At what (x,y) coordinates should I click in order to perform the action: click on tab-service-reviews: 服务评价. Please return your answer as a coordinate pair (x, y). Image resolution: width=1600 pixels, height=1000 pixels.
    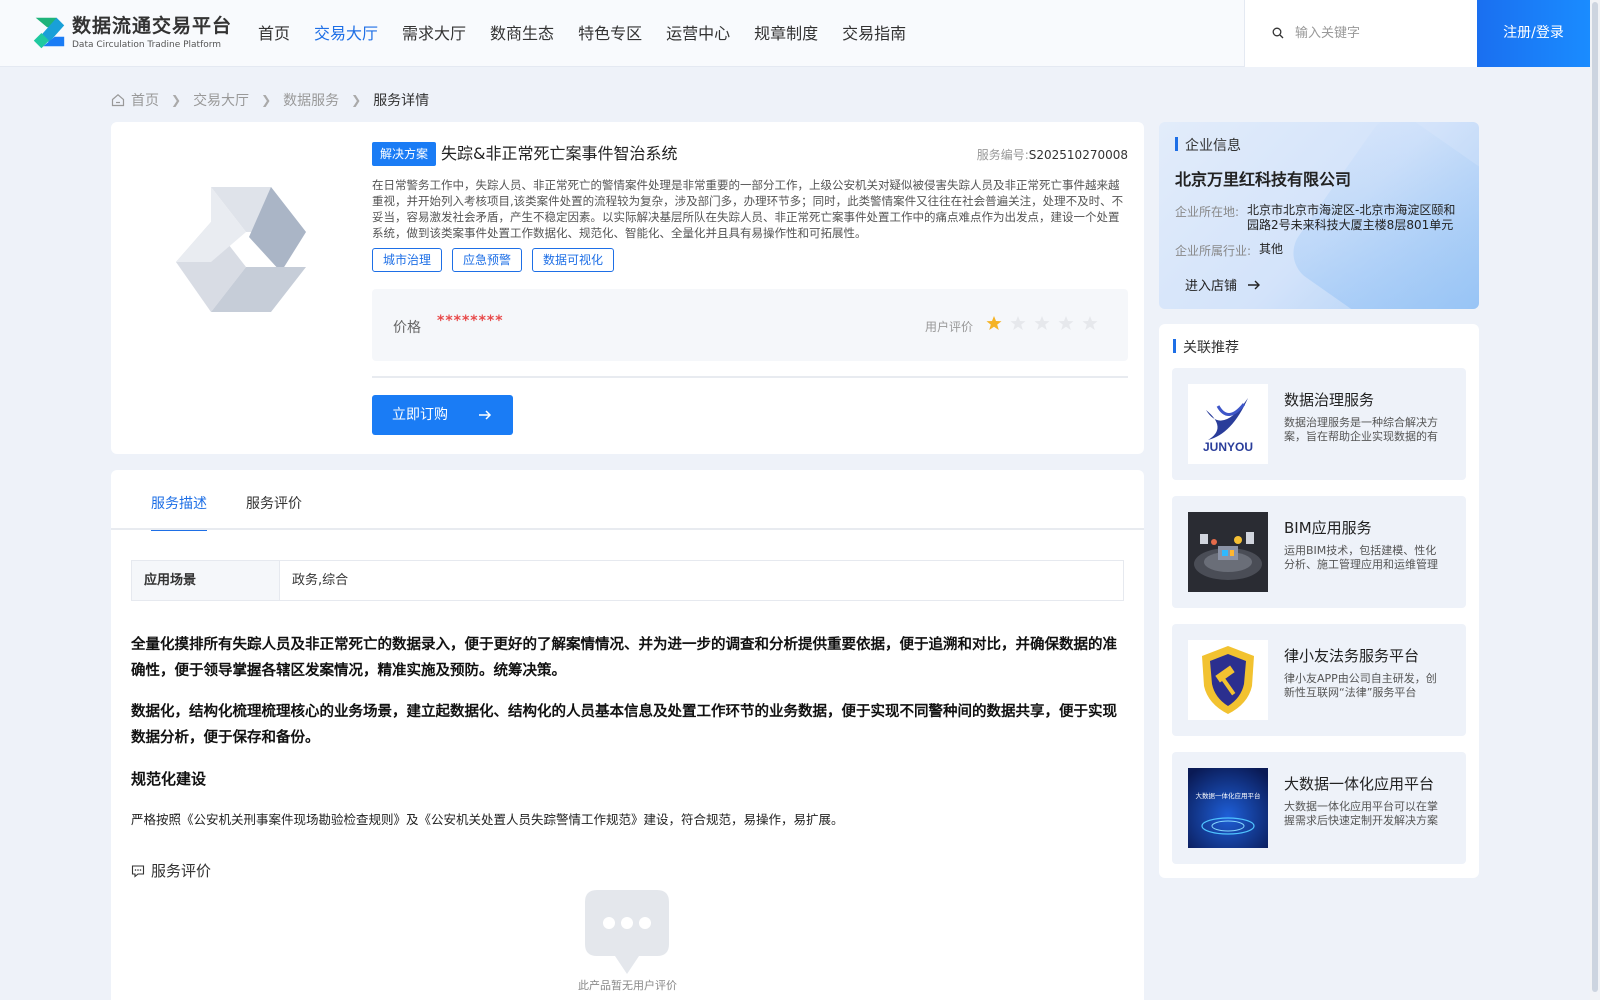
    Looking at the image, I should click on (274, 500).